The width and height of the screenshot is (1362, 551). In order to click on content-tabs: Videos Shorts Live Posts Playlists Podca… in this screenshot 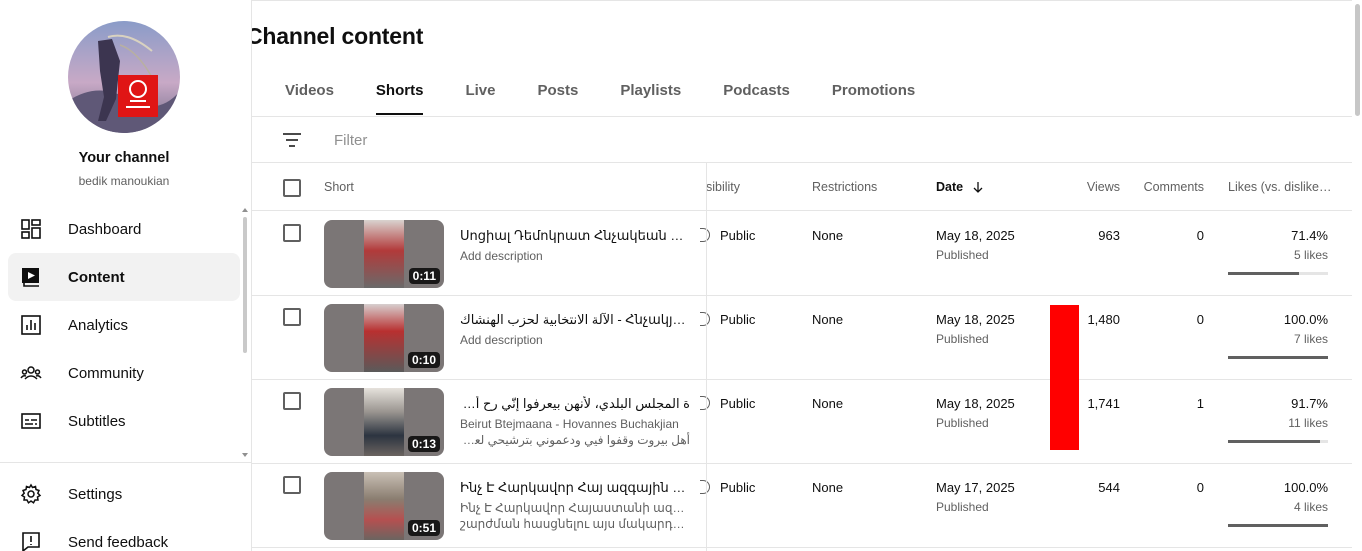, I will do `click(606, 91)`.